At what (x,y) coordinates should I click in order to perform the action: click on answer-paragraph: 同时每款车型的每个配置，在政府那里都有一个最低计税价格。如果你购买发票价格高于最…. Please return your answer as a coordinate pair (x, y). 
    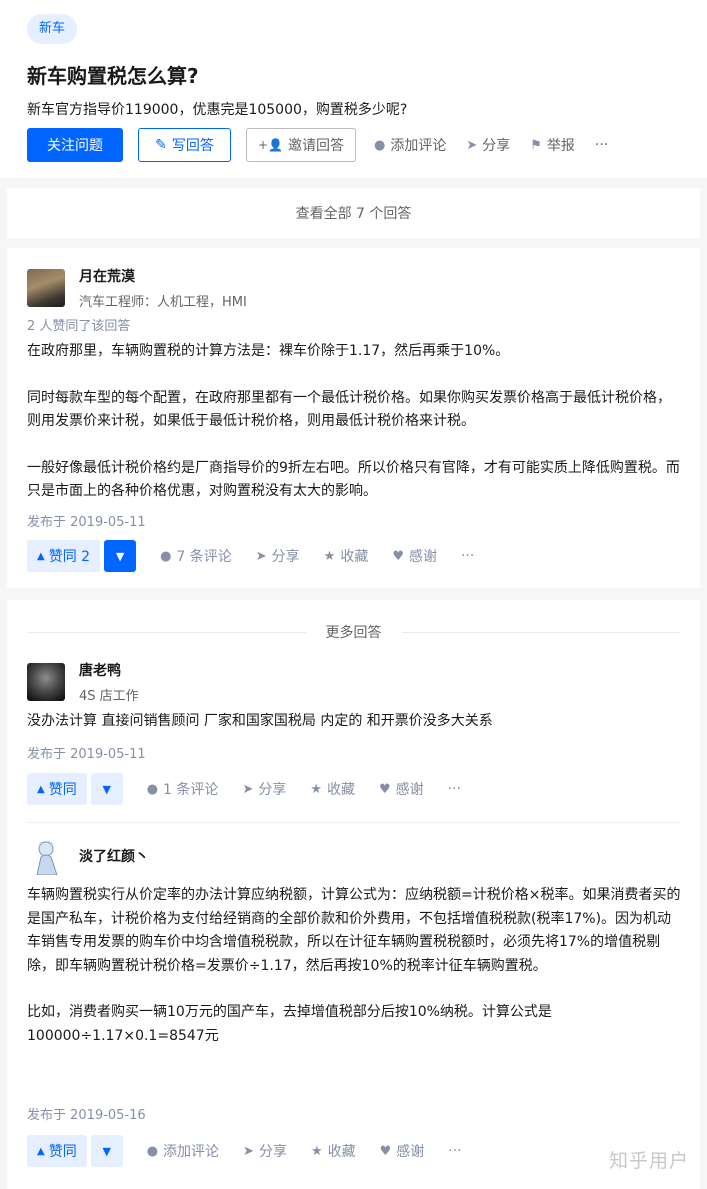
    Looking at the image, I should click on (349, 409).